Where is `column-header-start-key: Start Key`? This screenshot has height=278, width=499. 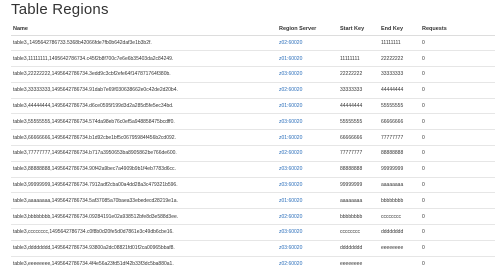 column-header-start-key: Start Key is located at coordinates (358, 29).